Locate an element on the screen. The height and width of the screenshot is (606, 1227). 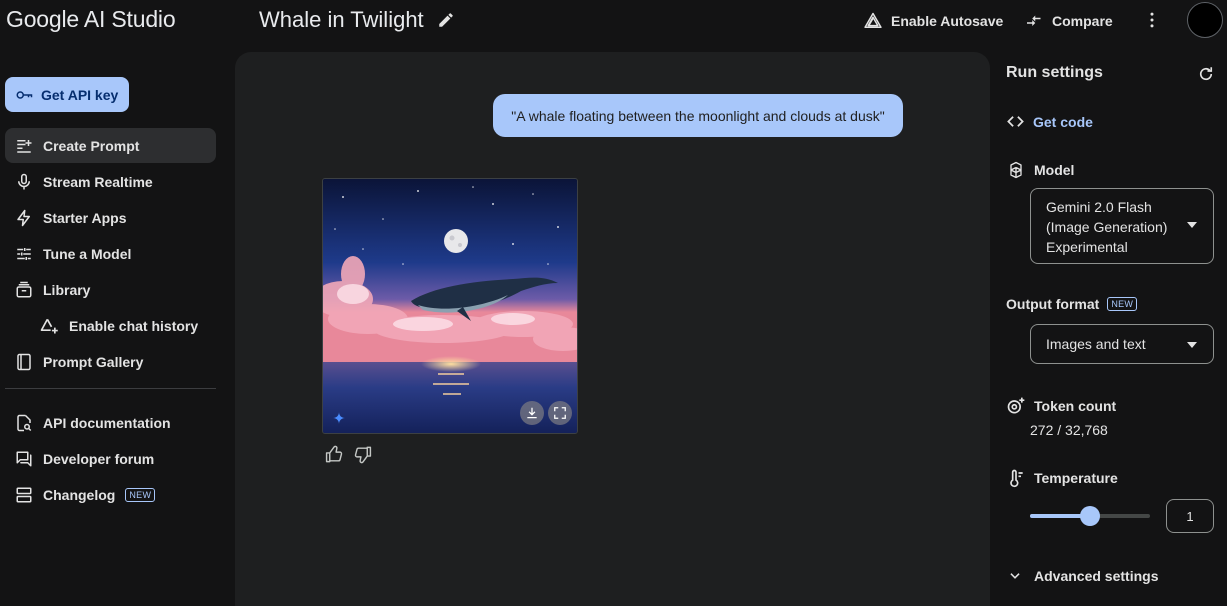
api-key-label: Get API key is located at coordinates (80, 94).